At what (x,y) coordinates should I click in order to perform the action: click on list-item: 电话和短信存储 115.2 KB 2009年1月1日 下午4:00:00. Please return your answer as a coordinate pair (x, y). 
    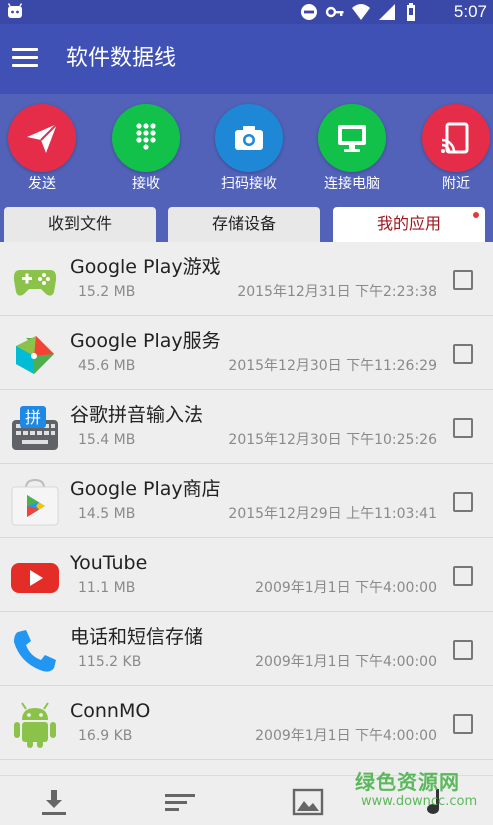
    Looking at the image, I should click on (246, 649).